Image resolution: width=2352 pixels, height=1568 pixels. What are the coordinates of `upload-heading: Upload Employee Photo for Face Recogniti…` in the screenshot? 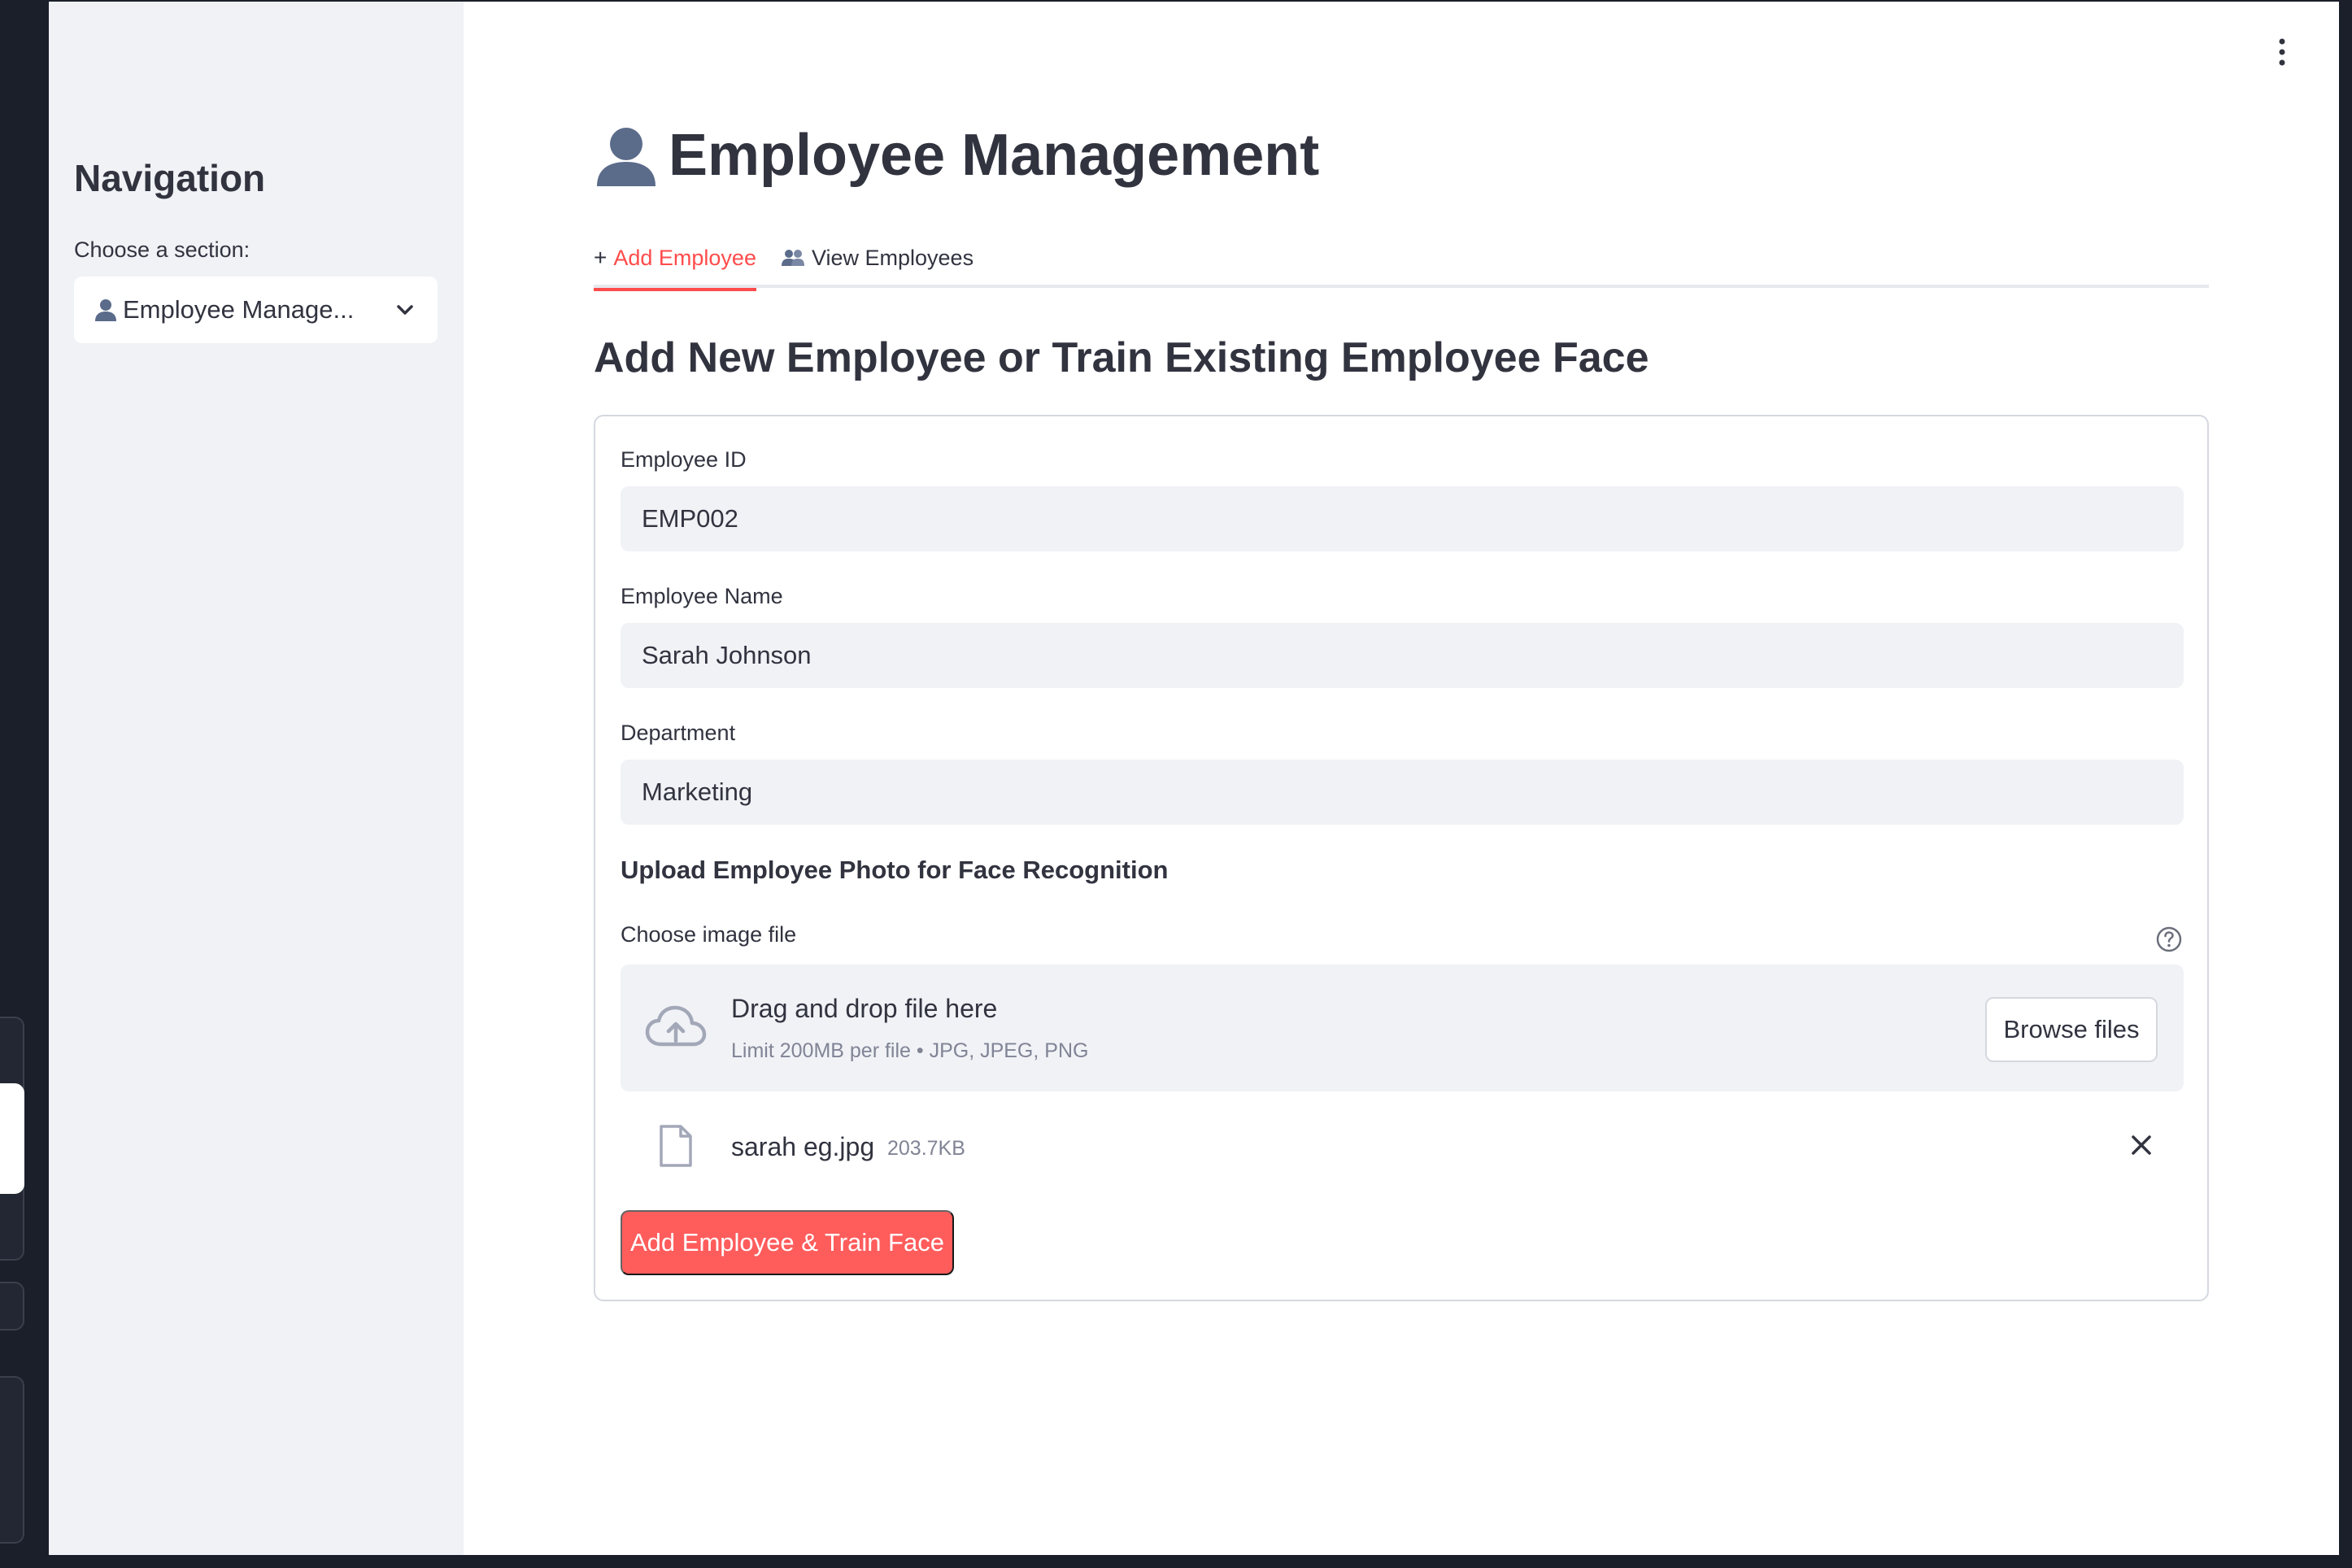 It's located at (895, 870).